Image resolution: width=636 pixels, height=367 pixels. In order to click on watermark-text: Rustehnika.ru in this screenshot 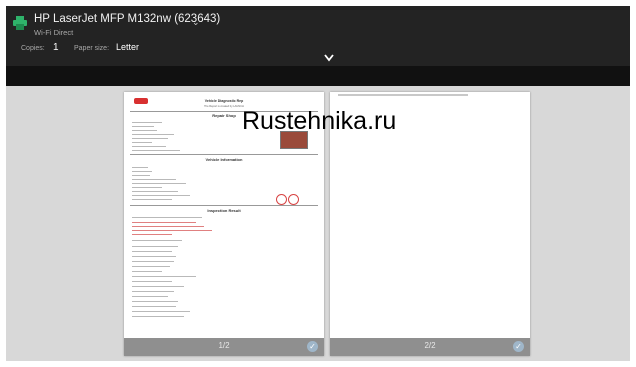, I will do `click(319, 121)`.